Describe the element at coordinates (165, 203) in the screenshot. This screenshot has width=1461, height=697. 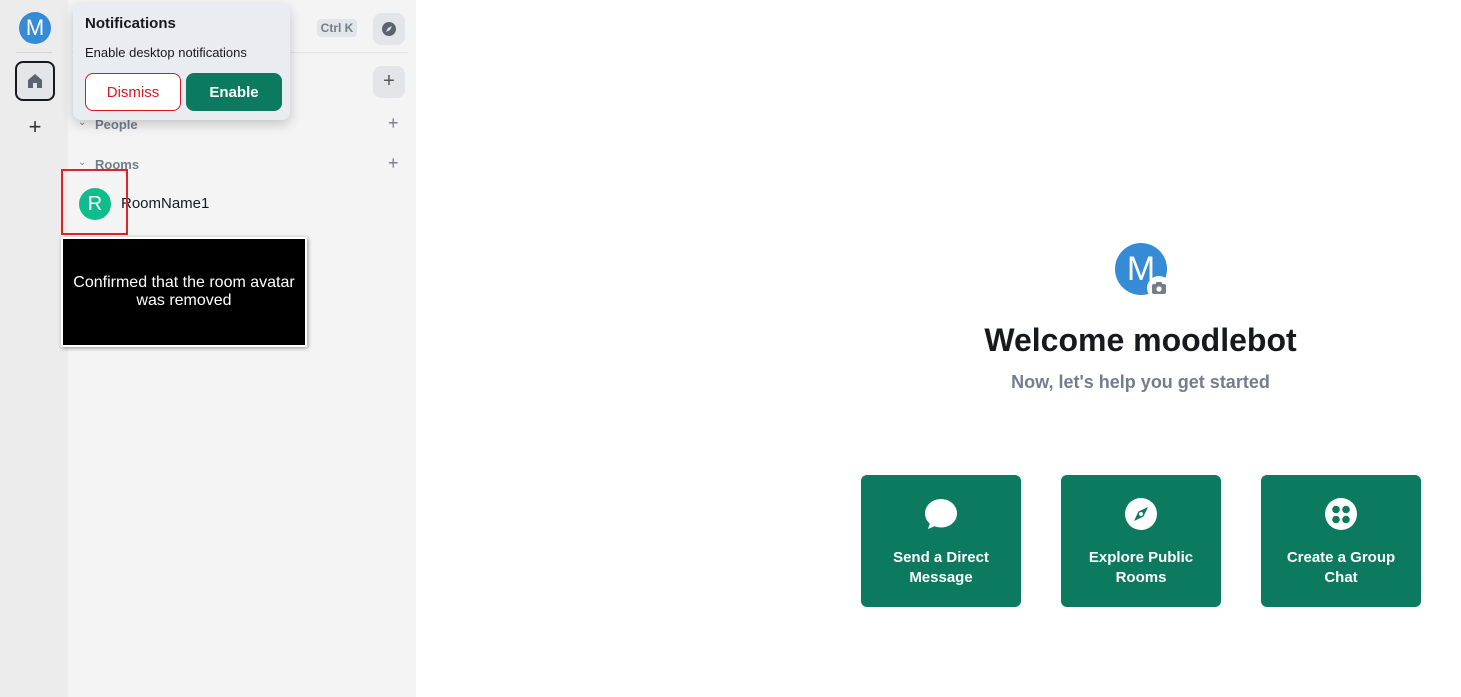
I see `room-name: RoomName1` at that location.